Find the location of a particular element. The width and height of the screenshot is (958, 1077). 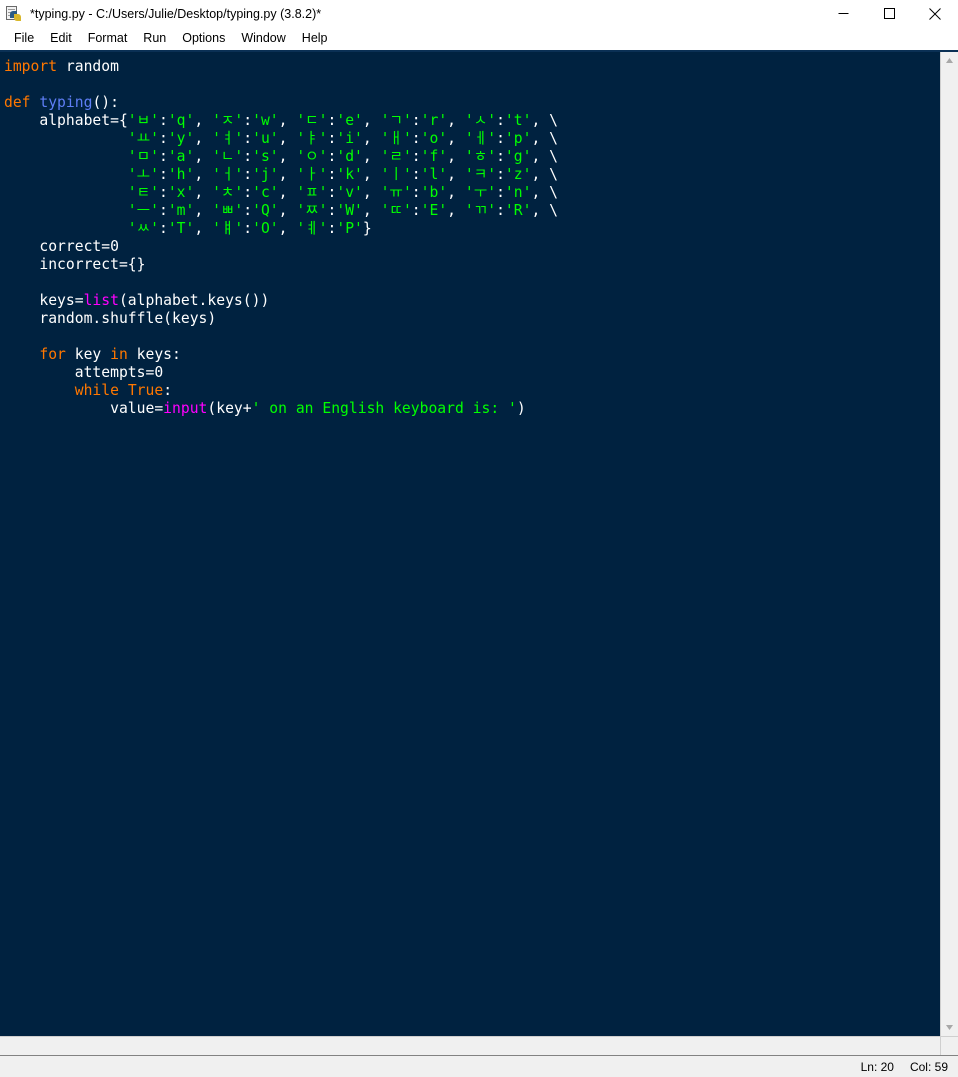

code-token: 'u' is located at coordinates (265, 138).